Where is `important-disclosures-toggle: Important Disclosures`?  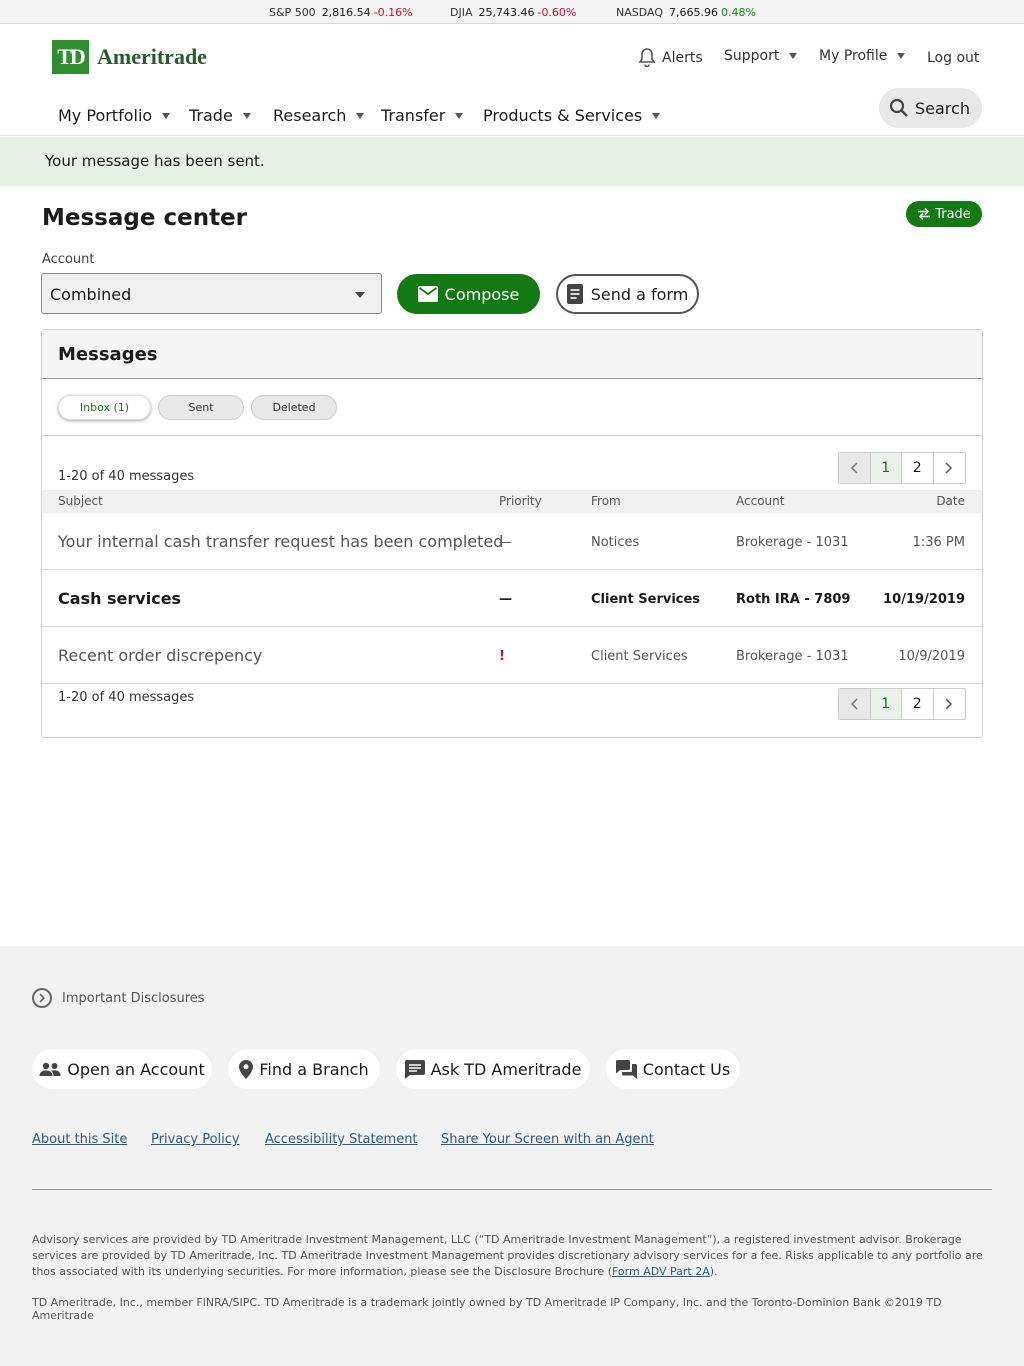
important-disclosures-toggle: Important Disclosures is located at coordinates (118, 998).